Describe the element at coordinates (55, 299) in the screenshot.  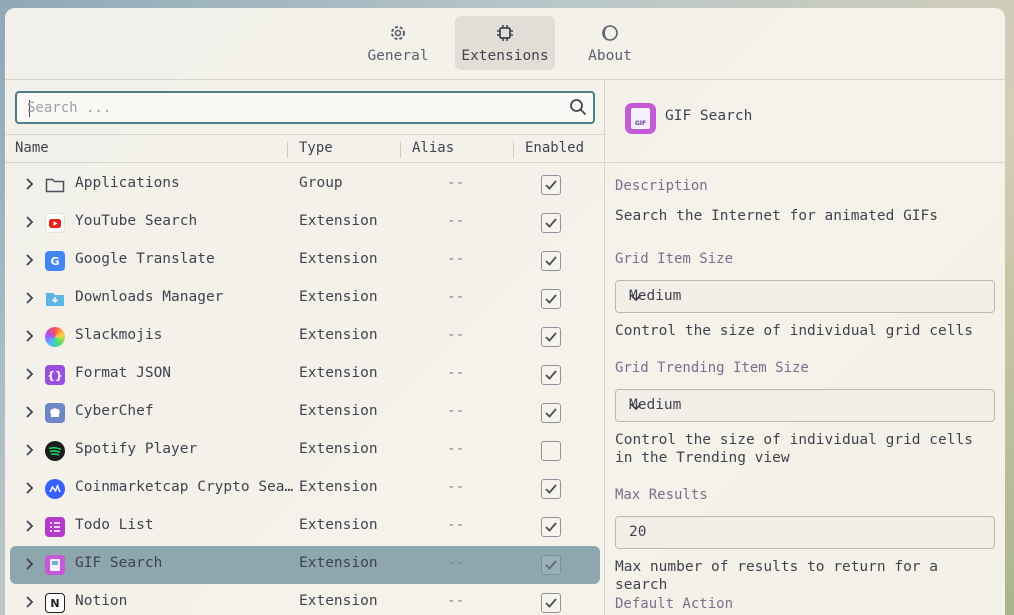
I see `download-folder-icon` at that location.